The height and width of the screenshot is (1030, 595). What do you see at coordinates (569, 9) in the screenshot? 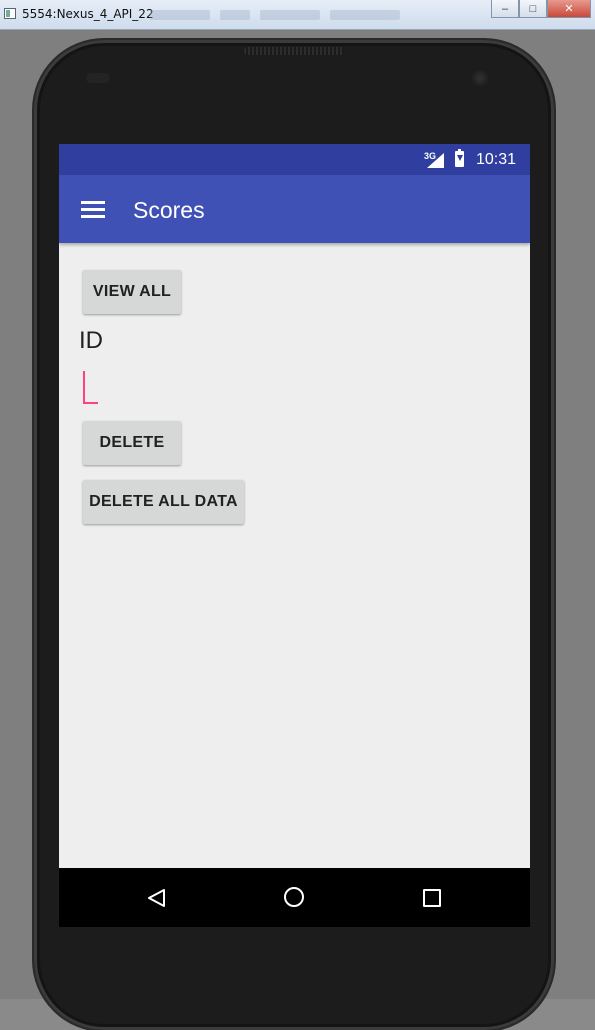
I see `close-icon: ✕` at bounding box center [569, 9].